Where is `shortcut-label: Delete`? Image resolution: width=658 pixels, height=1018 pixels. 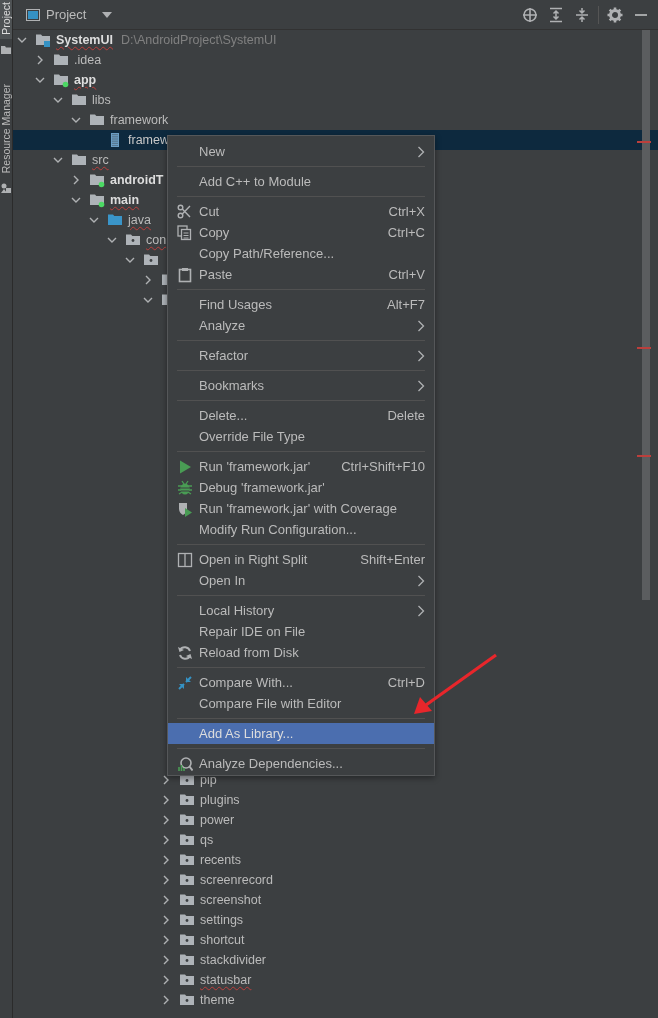
shortcut-label: Delete is located at coordinates (406, 415).